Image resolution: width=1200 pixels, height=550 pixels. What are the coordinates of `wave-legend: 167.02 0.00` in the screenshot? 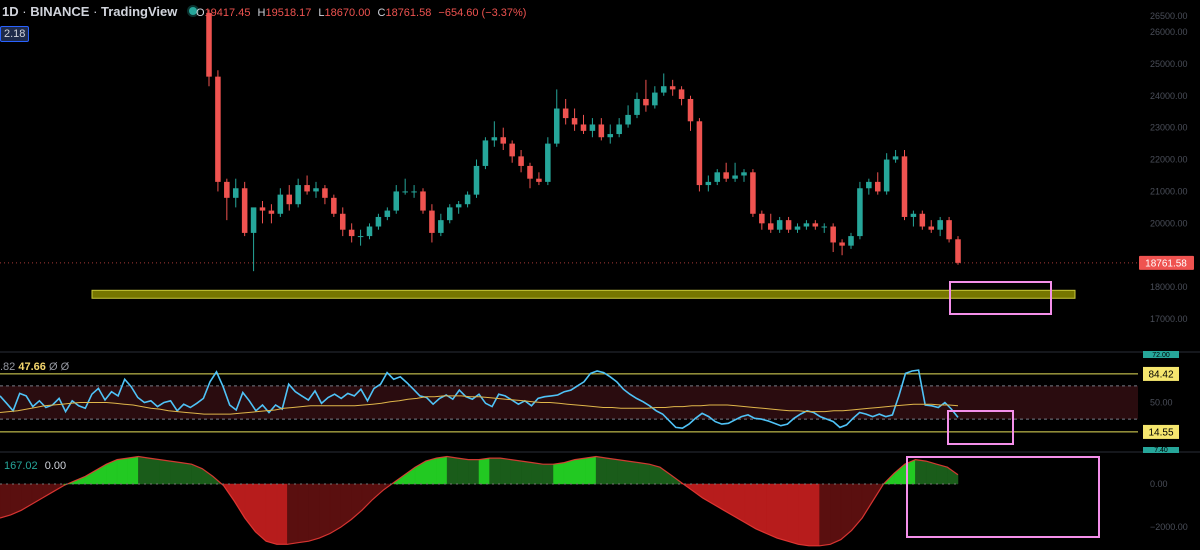 It's located at (35, 466).